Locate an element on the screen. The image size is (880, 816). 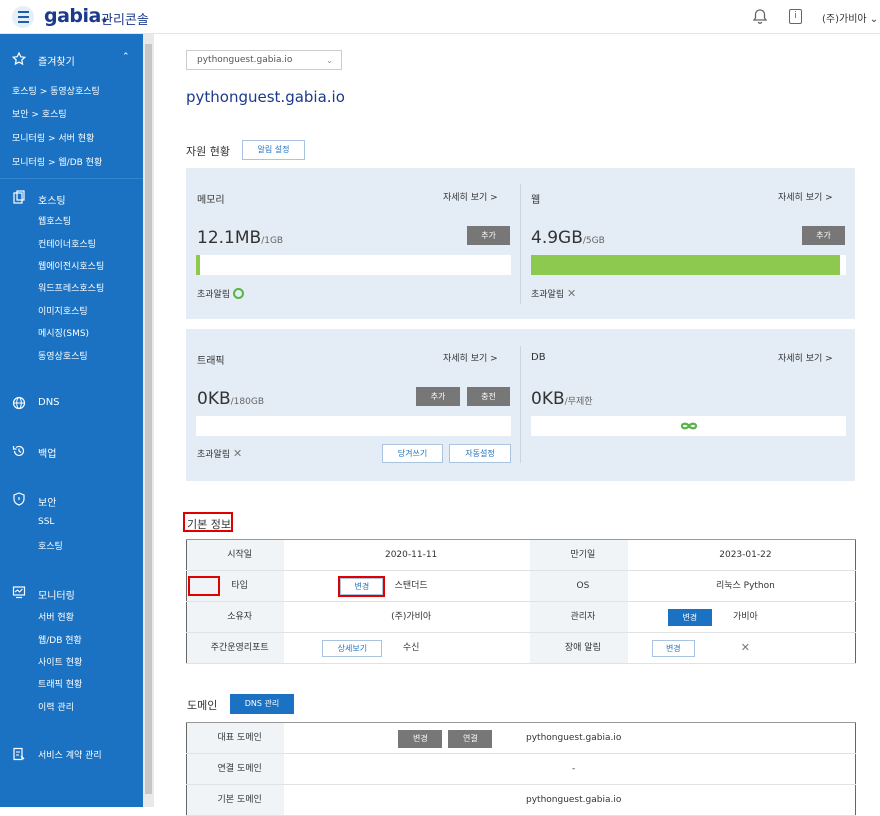
sidebar-fav-item: 호스팅 > 동영상호스팅 is located at coordinates (56, 90).